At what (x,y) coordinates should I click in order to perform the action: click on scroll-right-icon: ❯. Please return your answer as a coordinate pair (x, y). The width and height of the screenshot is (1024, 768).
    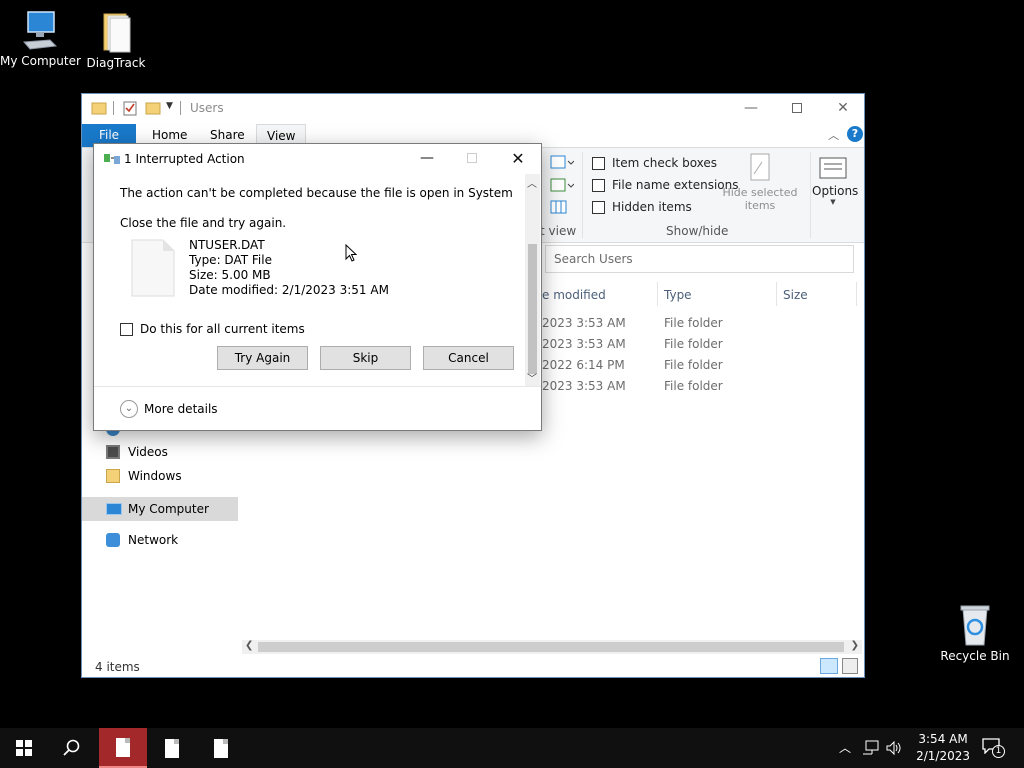
    Looking at the image, I should click on (855, 645).